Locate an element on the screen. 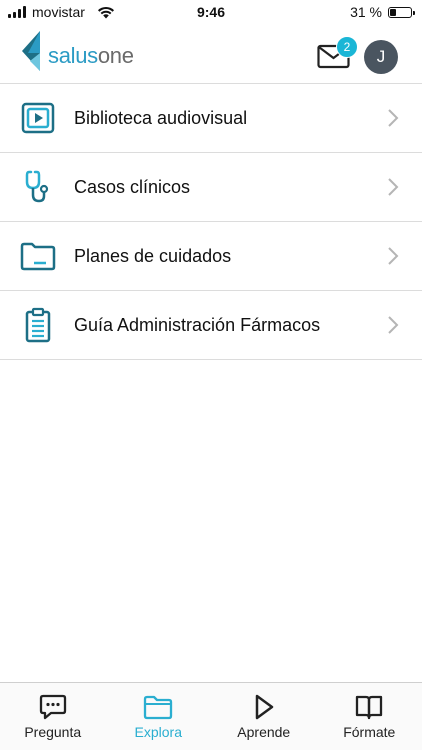 Image resolution: width=422 pixels, height=750 pixels. mail-badge: 2 is located at coordinates (347, 47).